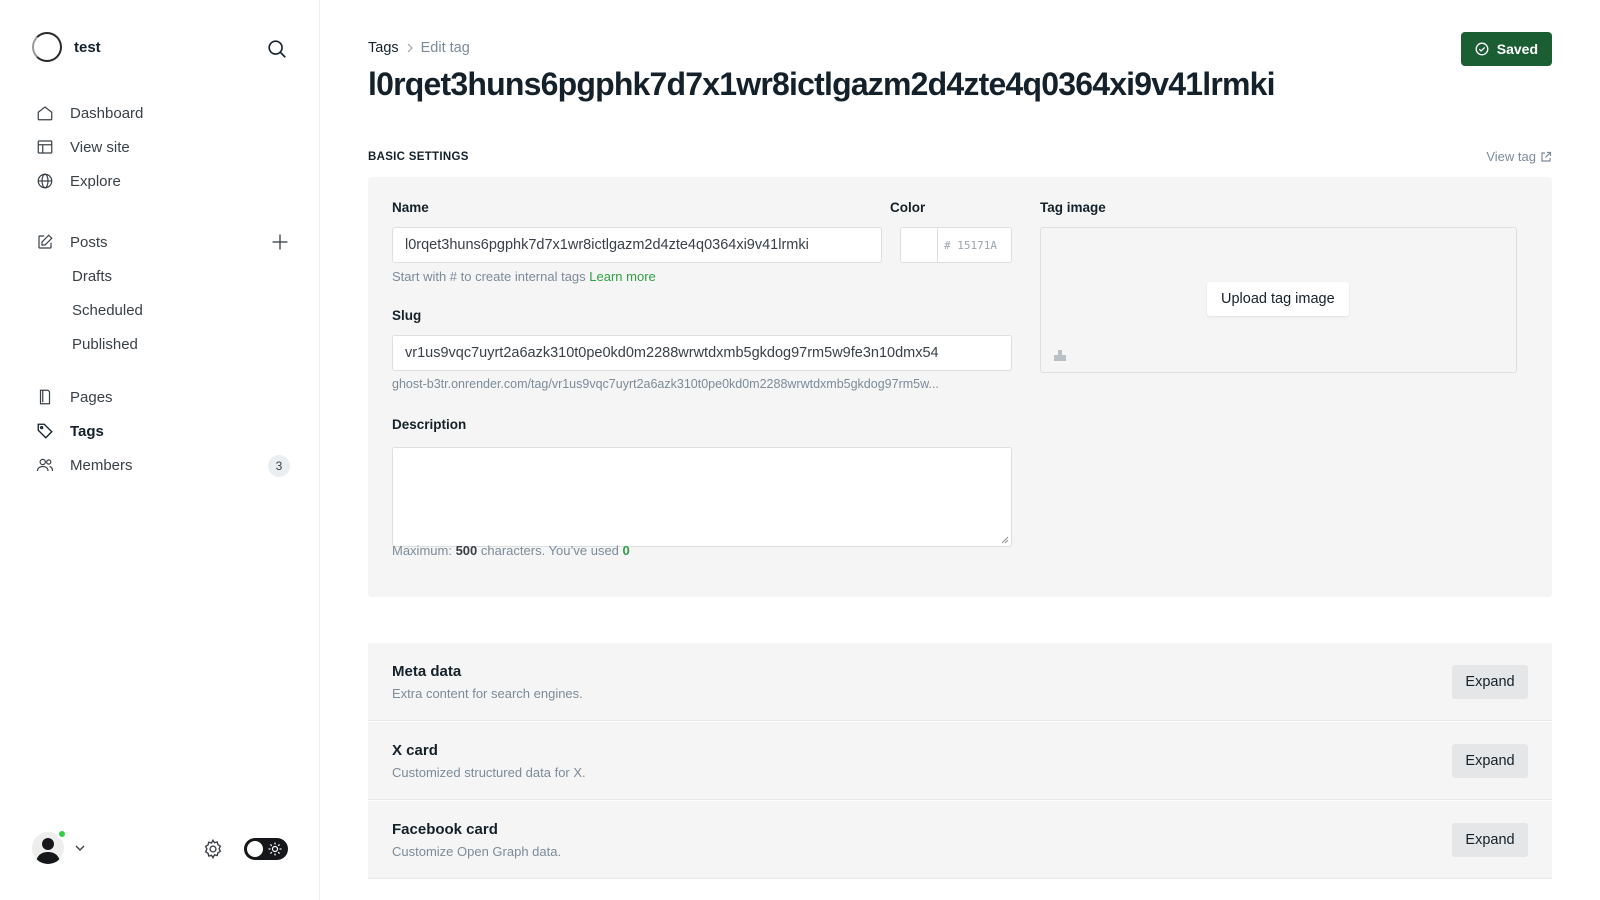 Image resolution: width=1600 pixels, height=900 pixels. What do you see at coordinates (101, 465) in the screenshot?
I see `nav-members-label: Members` at bounding box center [101, 465].